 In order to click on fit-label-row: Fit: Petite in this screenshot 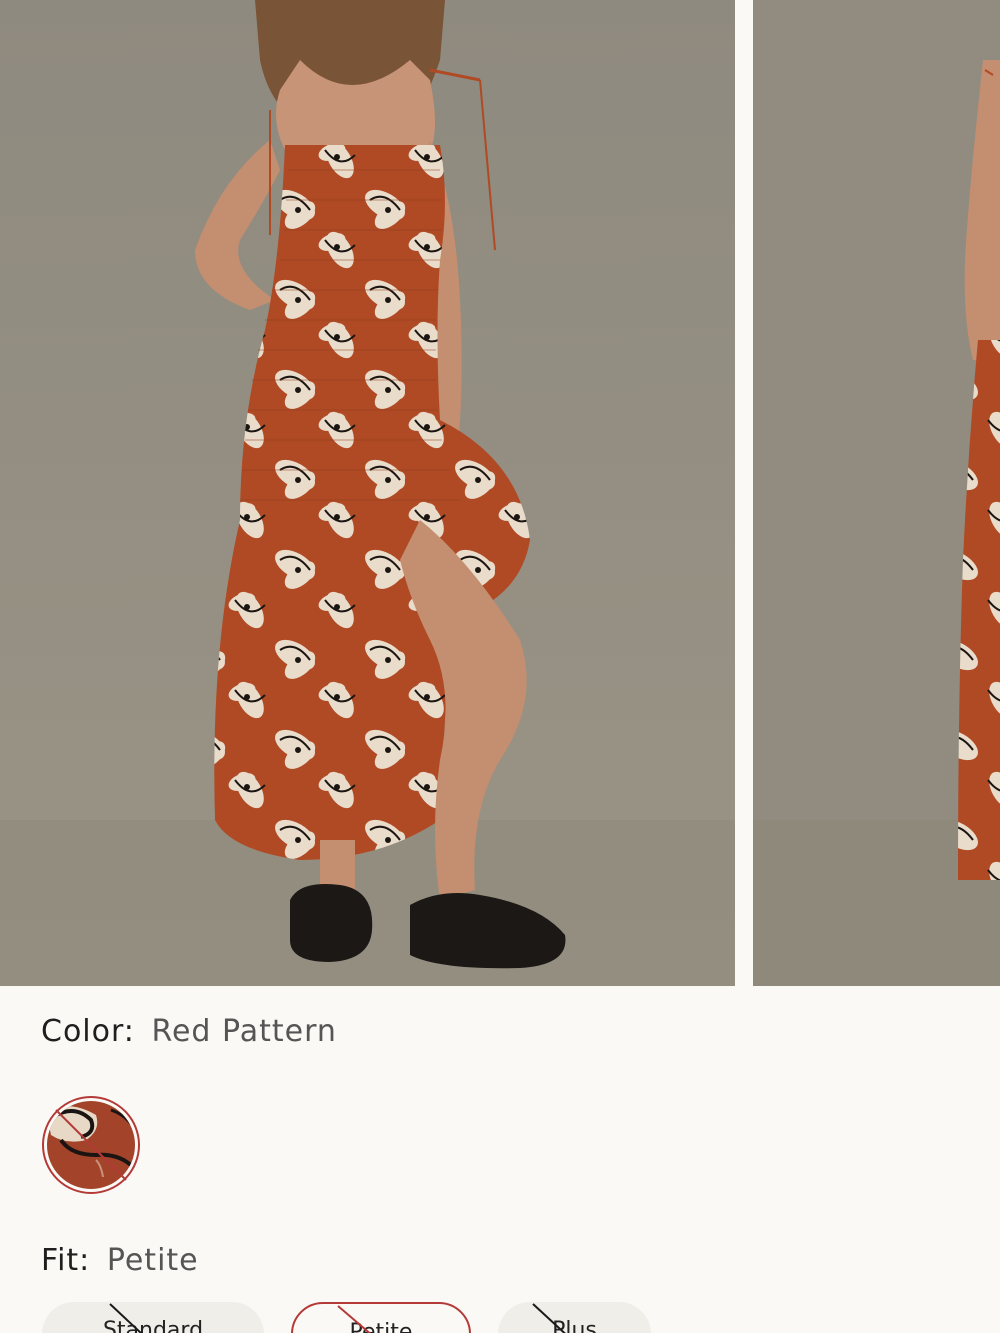, I will do `click(120, 1260)`.